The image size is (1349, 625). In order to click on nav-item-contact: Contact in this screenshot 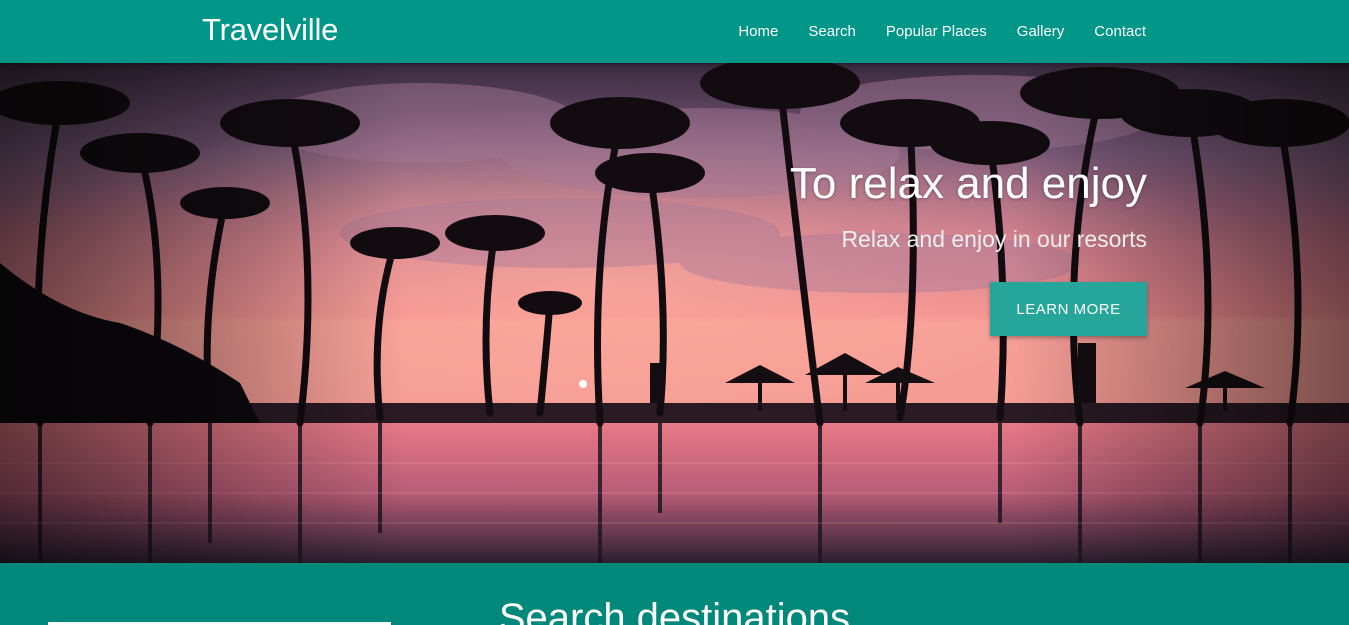, I will do `click(1120, 32)`.